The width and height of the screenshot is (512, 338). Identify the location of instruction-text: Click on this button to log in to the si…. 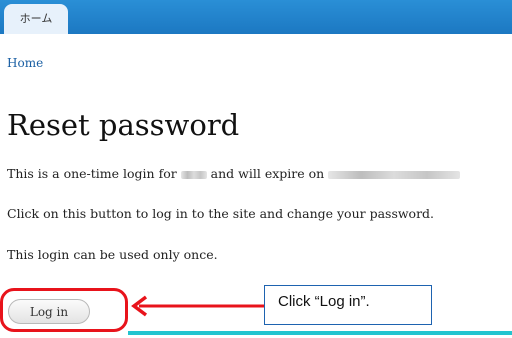
(221, 213).